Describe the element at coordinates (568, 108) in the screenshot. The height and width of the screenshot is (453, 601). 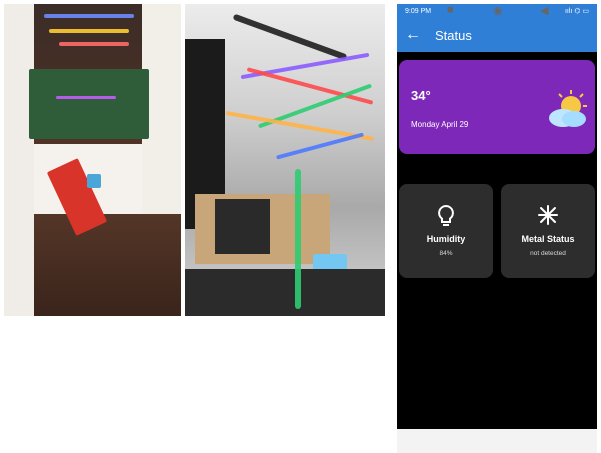
I see `sun-behind-cloud-icon` at that location.